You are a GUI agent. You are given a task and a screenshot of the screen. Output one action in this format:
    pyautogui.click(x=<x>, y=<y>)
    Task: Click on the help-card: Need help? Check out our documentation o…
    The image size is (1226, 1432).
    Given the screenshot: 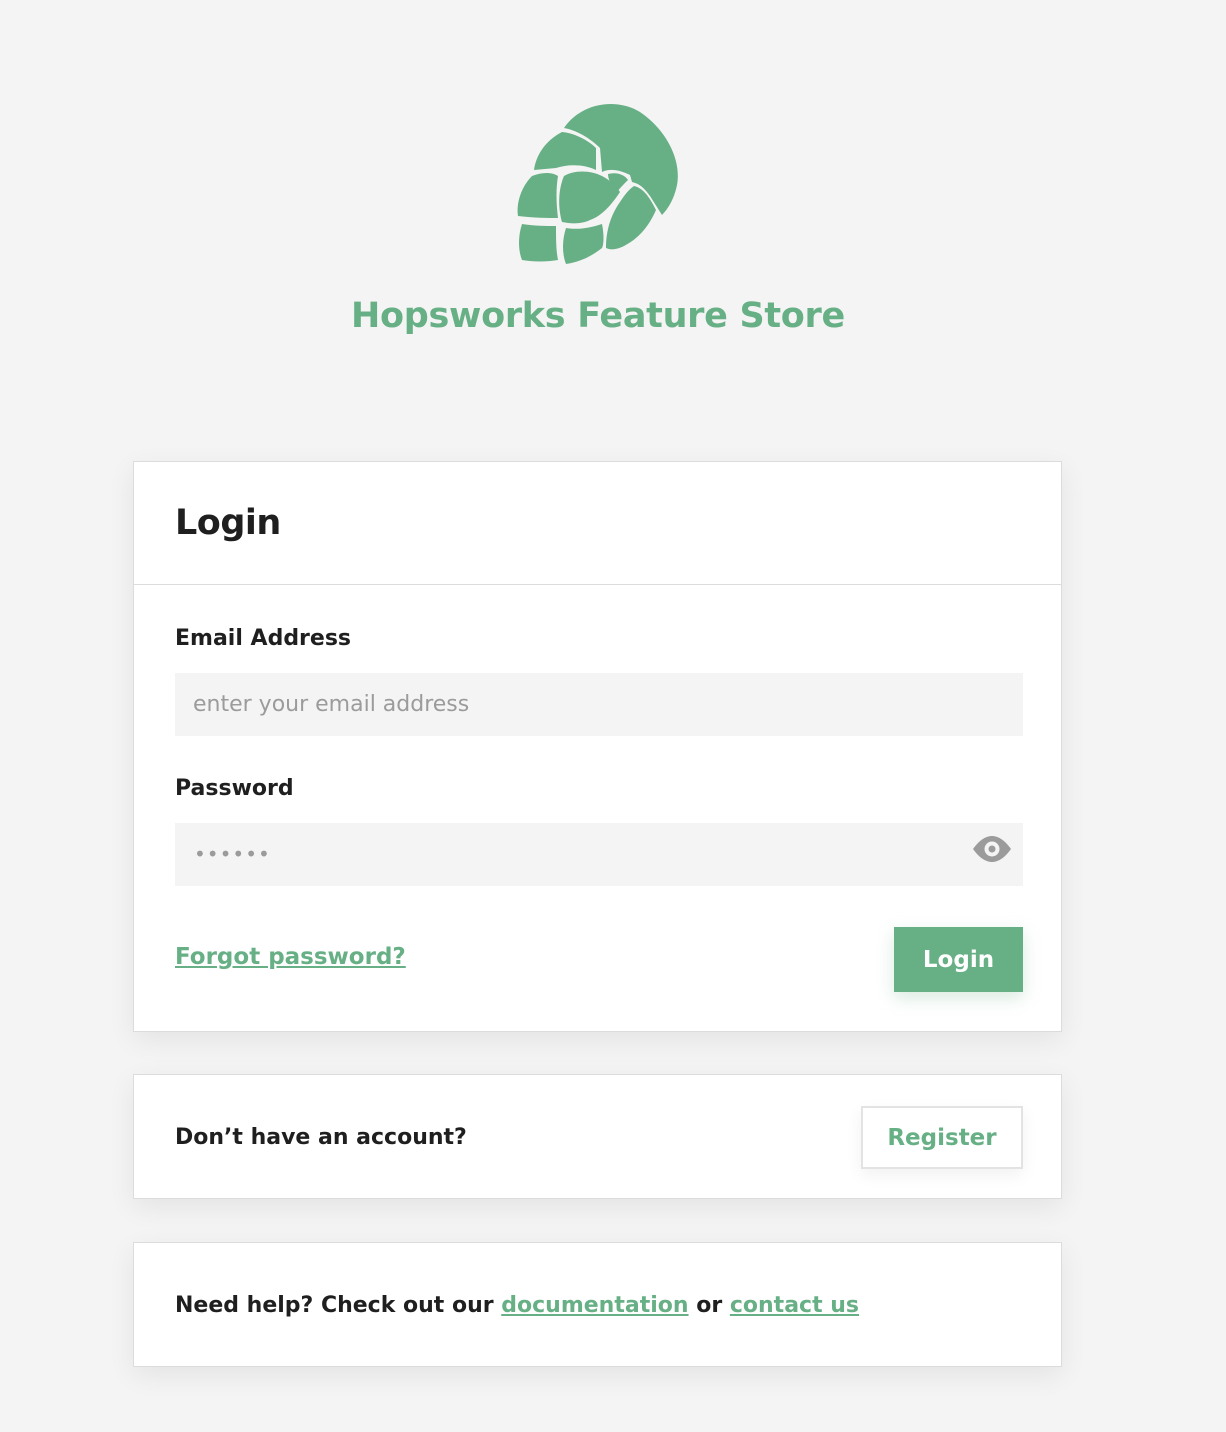 What is the action you would take?
    pyautogui.click(x=597, y=1304)
    